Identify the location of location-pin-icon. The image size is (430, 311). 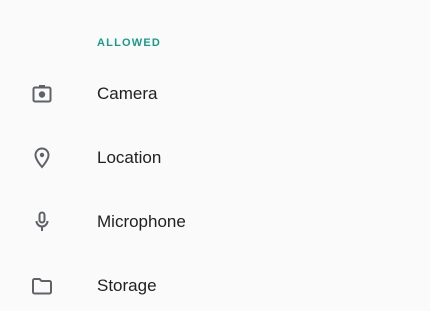
(42, 158).